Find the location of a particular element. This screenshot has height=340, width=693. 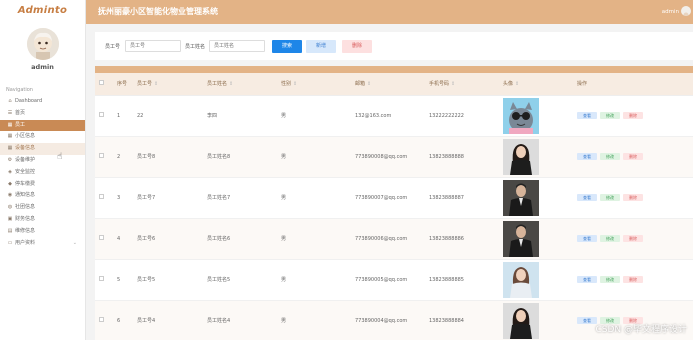

chevron-down-icon: ⌄ is located at coordinates (75, 244).